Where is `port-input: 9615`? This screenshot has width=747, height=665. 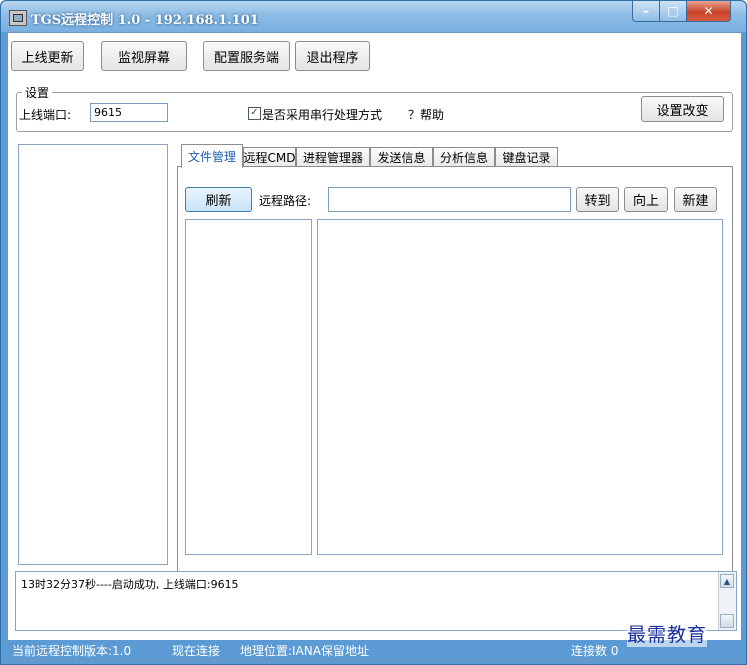
port-input: 9615 is located at coordinates (129, 112).